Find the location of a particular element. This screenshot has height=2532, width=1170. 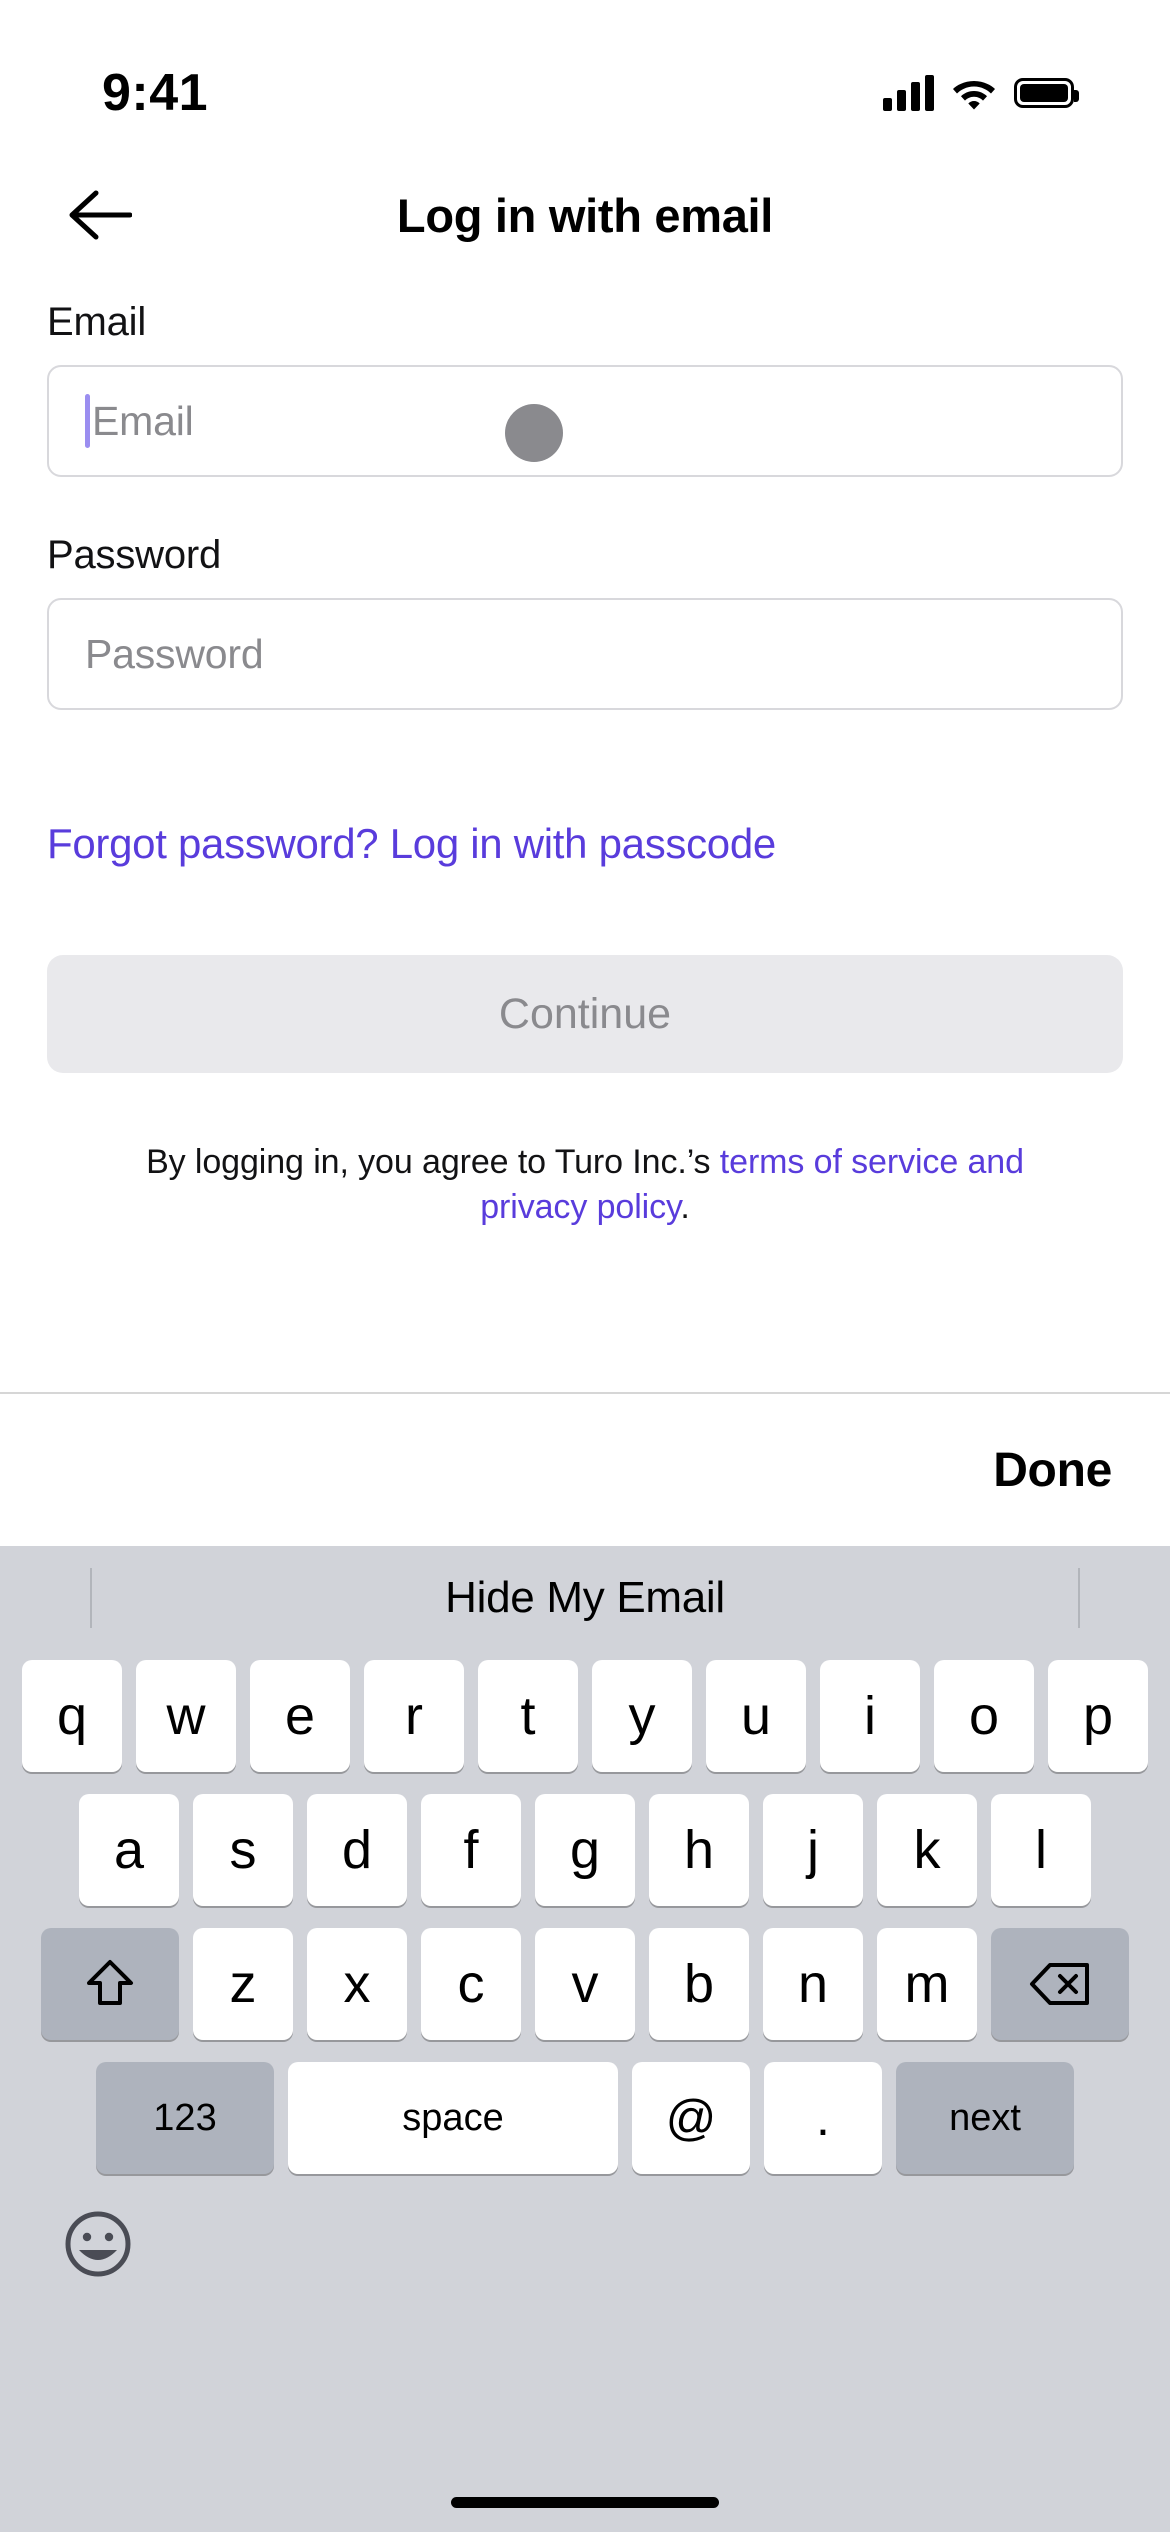

page-title: Log in with email is located at coordinates (585, 215).